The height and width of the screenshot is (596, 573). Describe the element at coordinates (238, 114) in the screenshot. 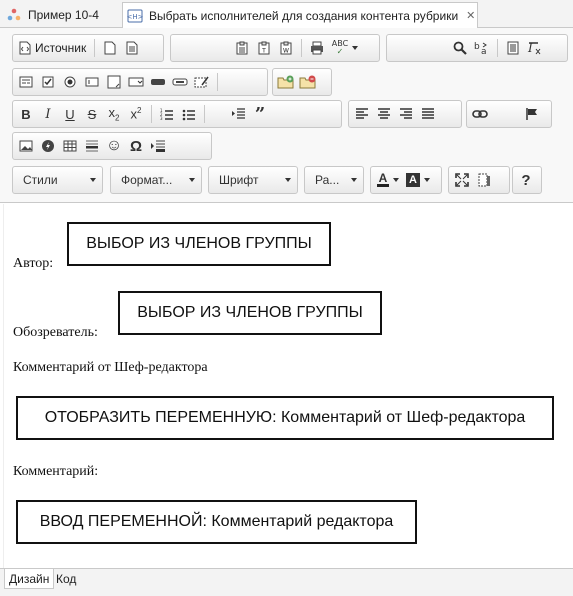

I see `indent-button` at that location.